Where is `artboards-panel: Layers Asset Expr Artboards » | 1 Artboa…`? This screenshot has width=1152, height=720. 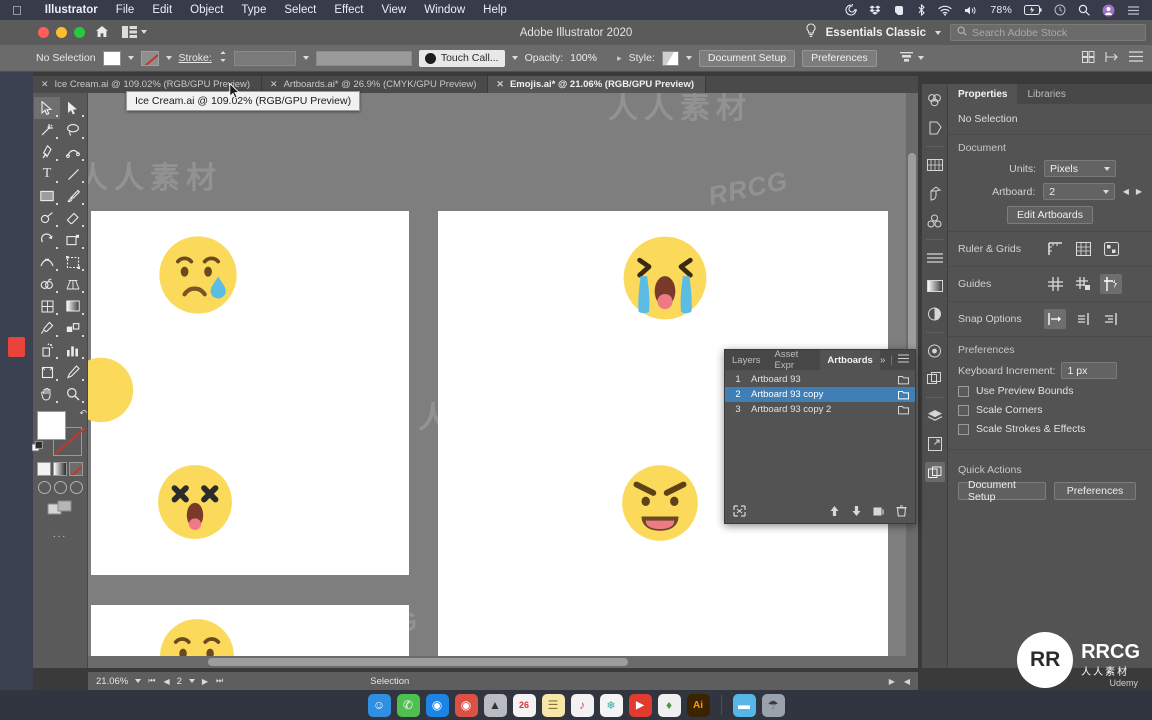
artboards-panel: Layers Asset Expr Artboards » | 1 Artboa… is located at coordinates (820, 436).